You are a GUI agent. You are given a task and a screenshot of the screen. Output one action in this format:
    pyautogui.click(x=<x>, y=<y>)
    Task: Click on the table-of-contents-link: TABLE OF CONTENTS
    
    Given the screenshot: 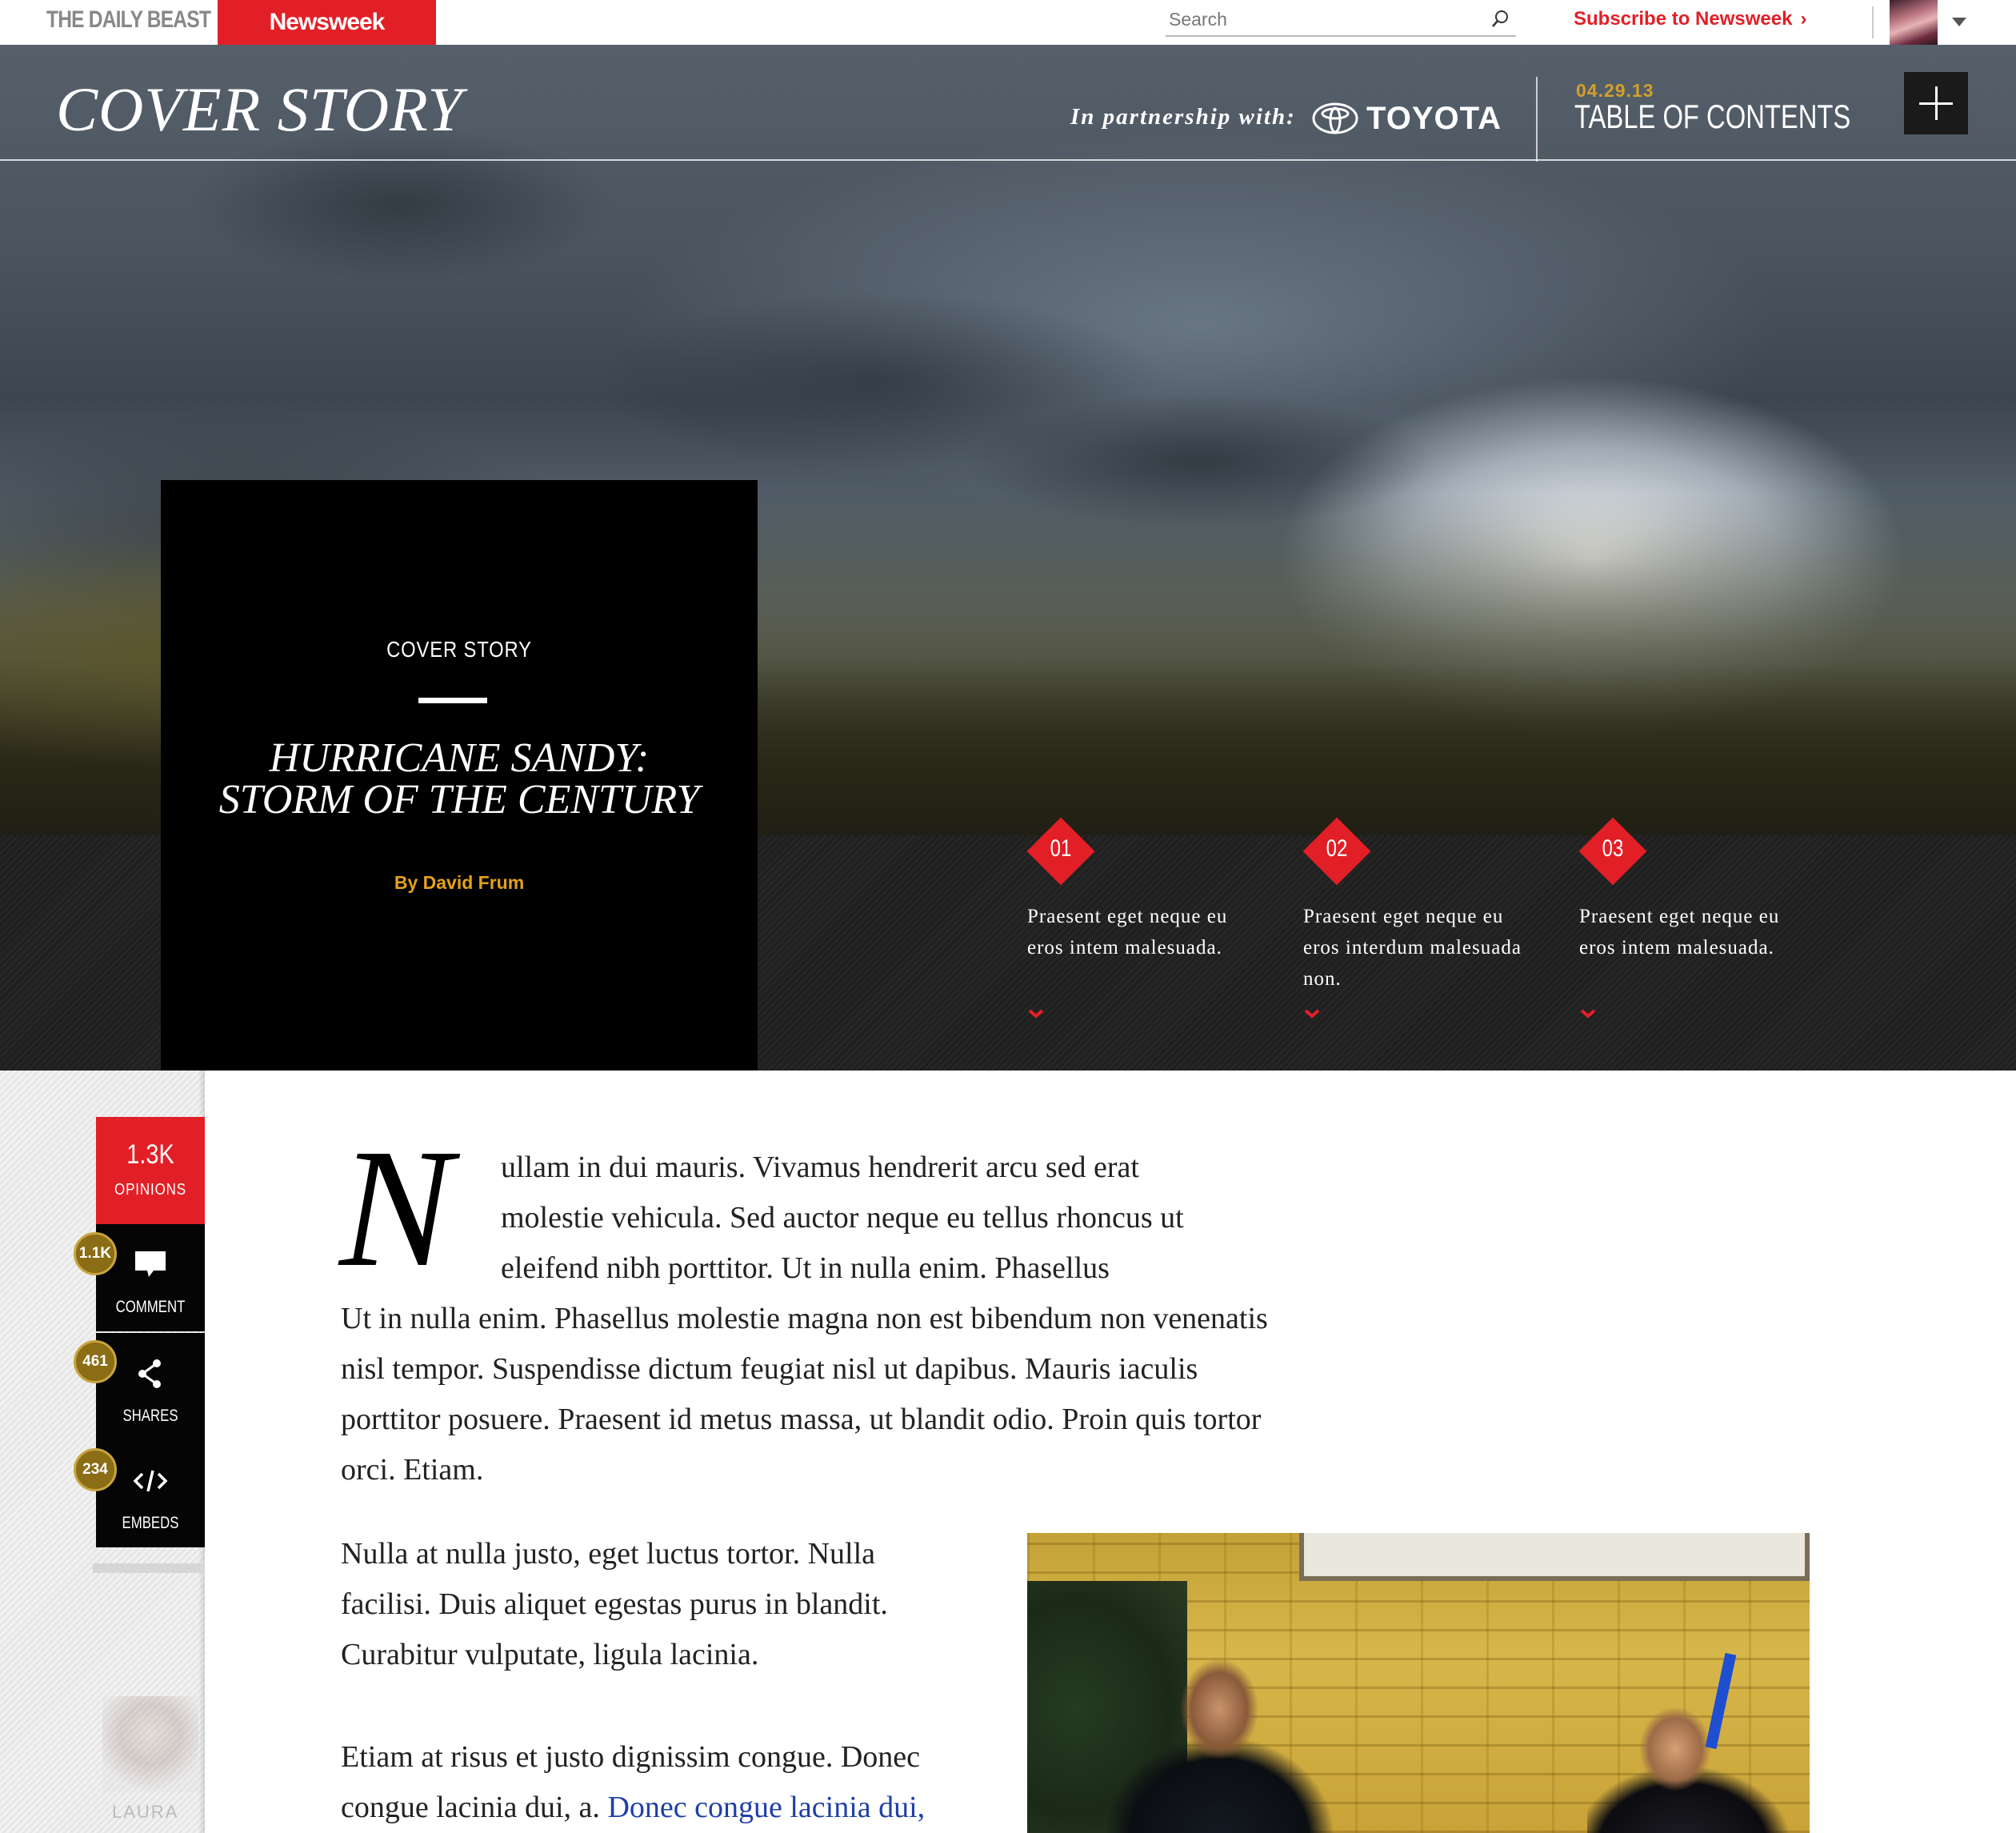 What is the action you would take?
    pyautogui.click(x=1712, y=117)
    